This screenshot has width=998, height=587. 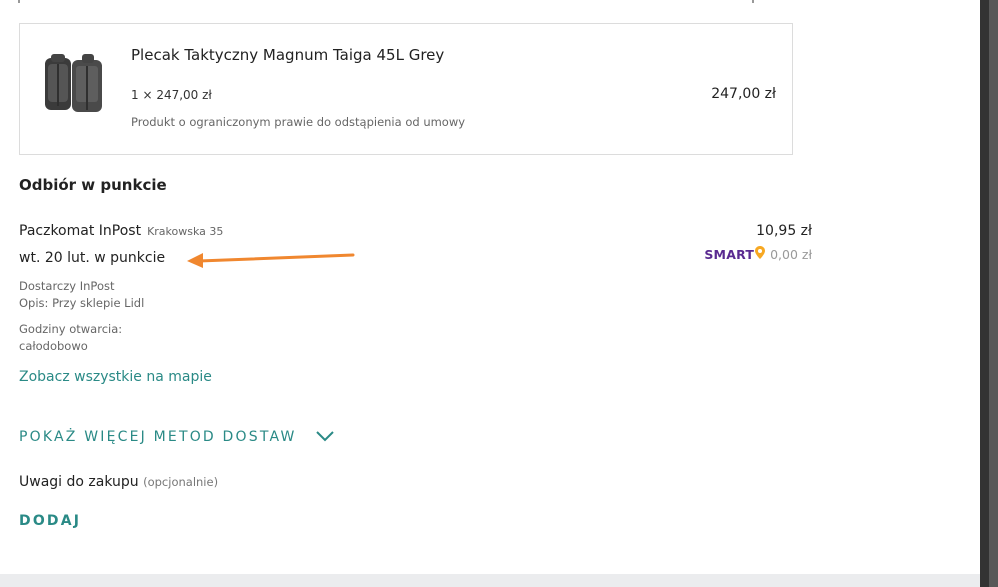 What do you see at coordinates (791, 254) in the screenshot?
I see `smart-price: 0,00 zł` at bounding box center [791, 254].